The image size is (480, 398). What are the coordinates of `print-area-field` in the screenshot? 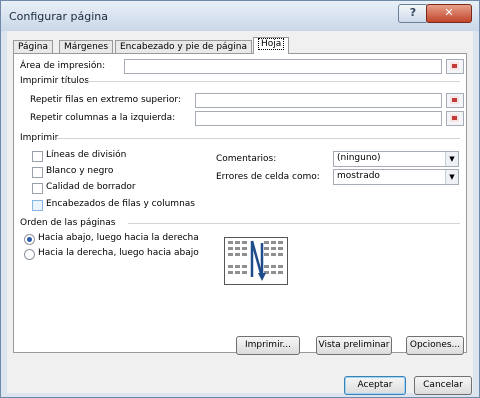 It's located at (283, 66).